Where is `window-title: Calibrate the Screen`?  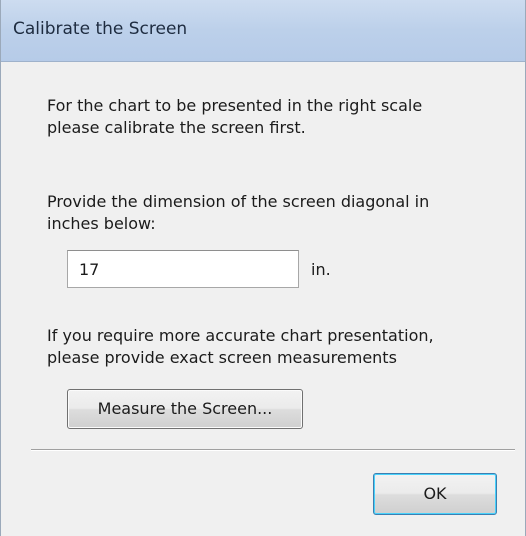
window-title: Calibrate the Screen is located at coordinates (100, 29).